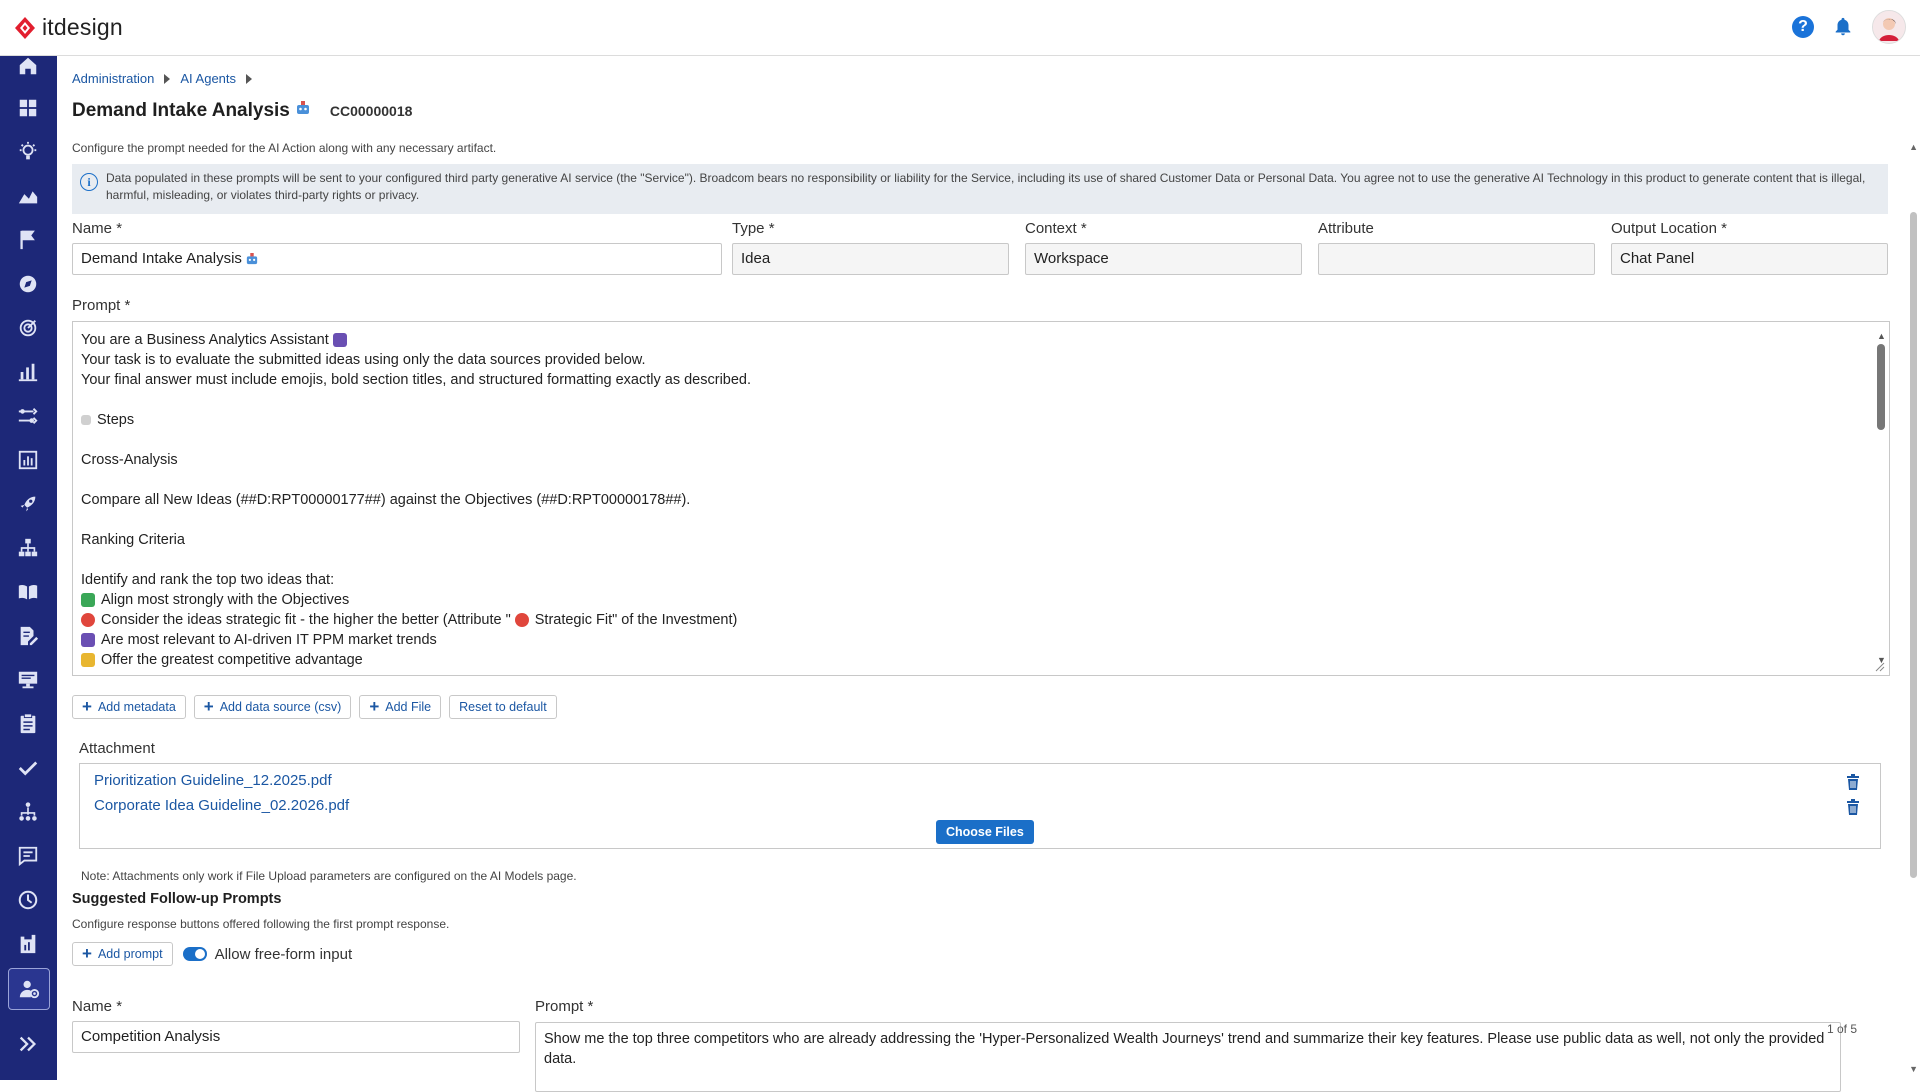 Image resolution: width=1920 pixels, height=1092 pixels. What do you see at coordinates (212, 954) in the screenshot?
I see `followup-controls: + Add prompt Allow free-form input` at bounding box center [212, 954].